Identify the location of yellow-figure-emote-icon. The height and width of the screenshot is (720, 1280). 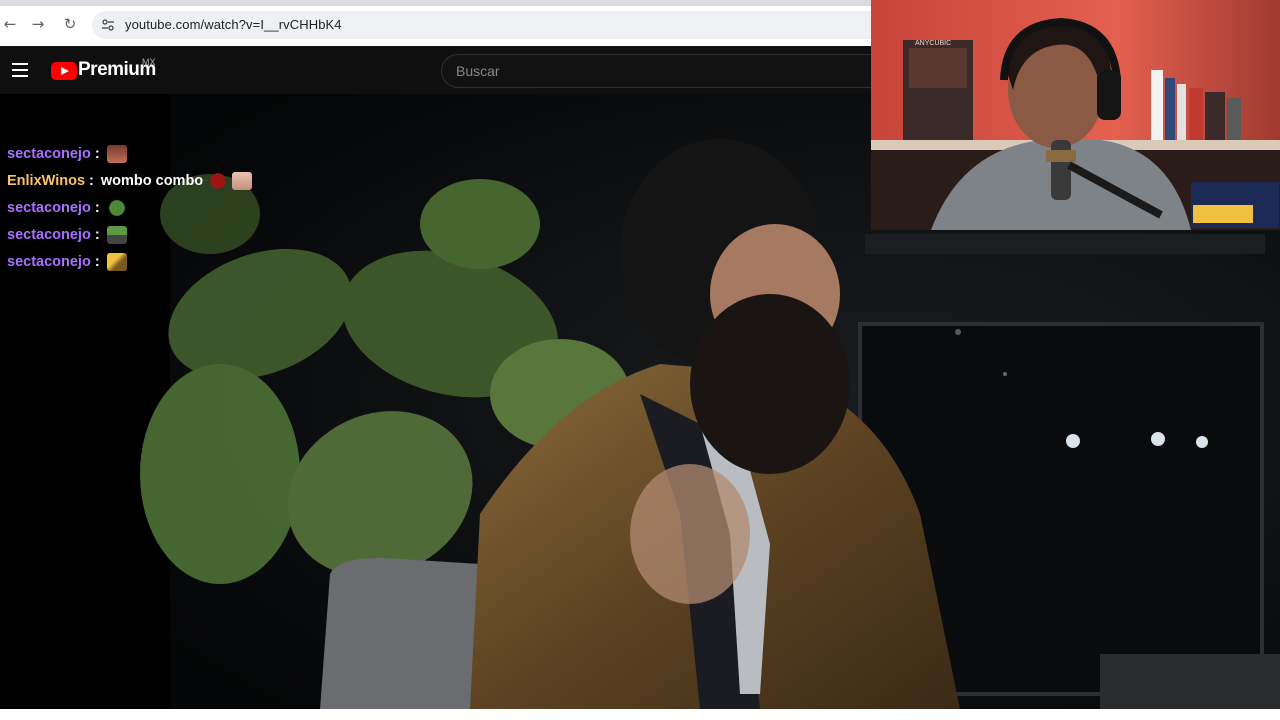
(116, 261).